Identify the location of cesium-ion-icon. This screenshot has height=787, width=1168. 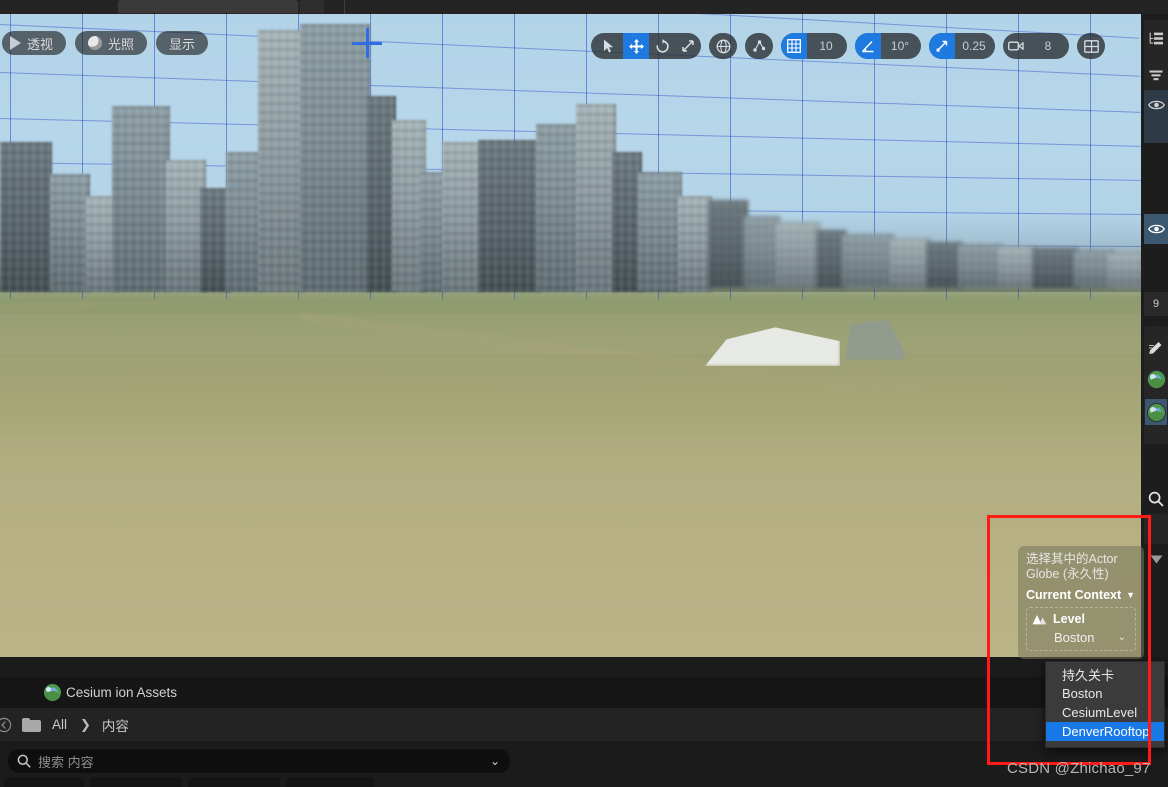
(1156, 379).